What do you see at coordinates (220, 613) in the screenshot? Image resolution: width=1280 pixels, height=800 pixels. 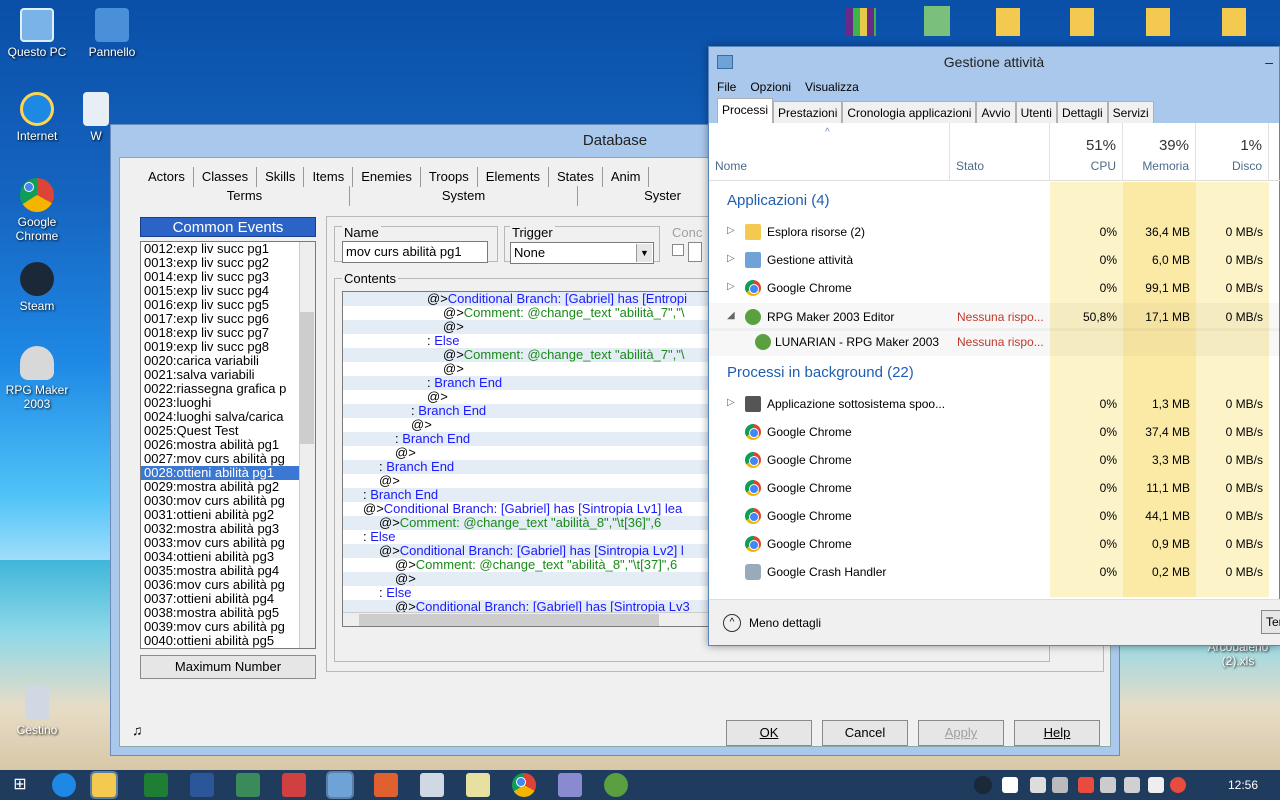 I see `list-item: 0038:mostra abilità pg5` at bounding box center [220, 613].